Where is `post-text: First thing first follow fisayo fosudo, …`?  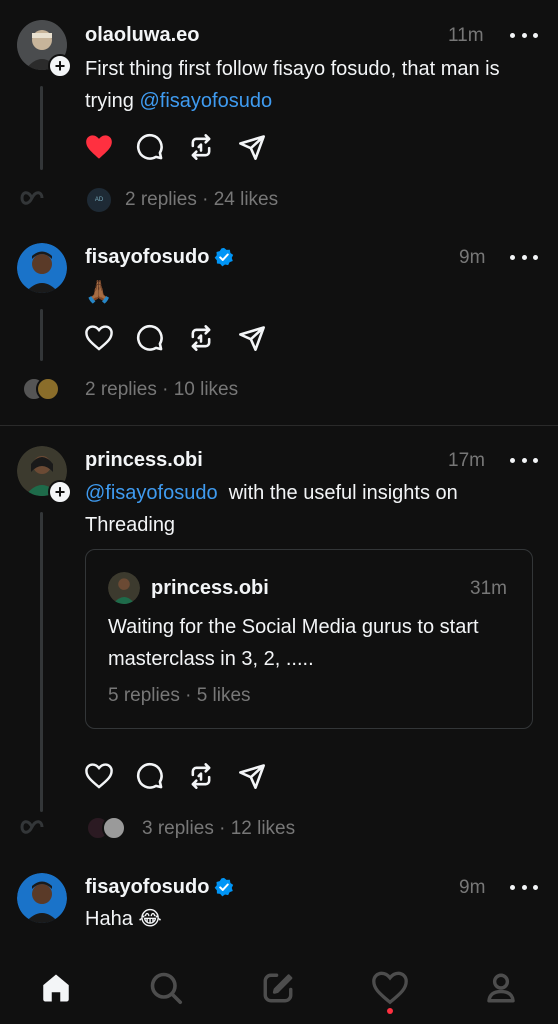
post-text: First thing first follow fisayo fosudo, … is located at coordinates (292, 85).